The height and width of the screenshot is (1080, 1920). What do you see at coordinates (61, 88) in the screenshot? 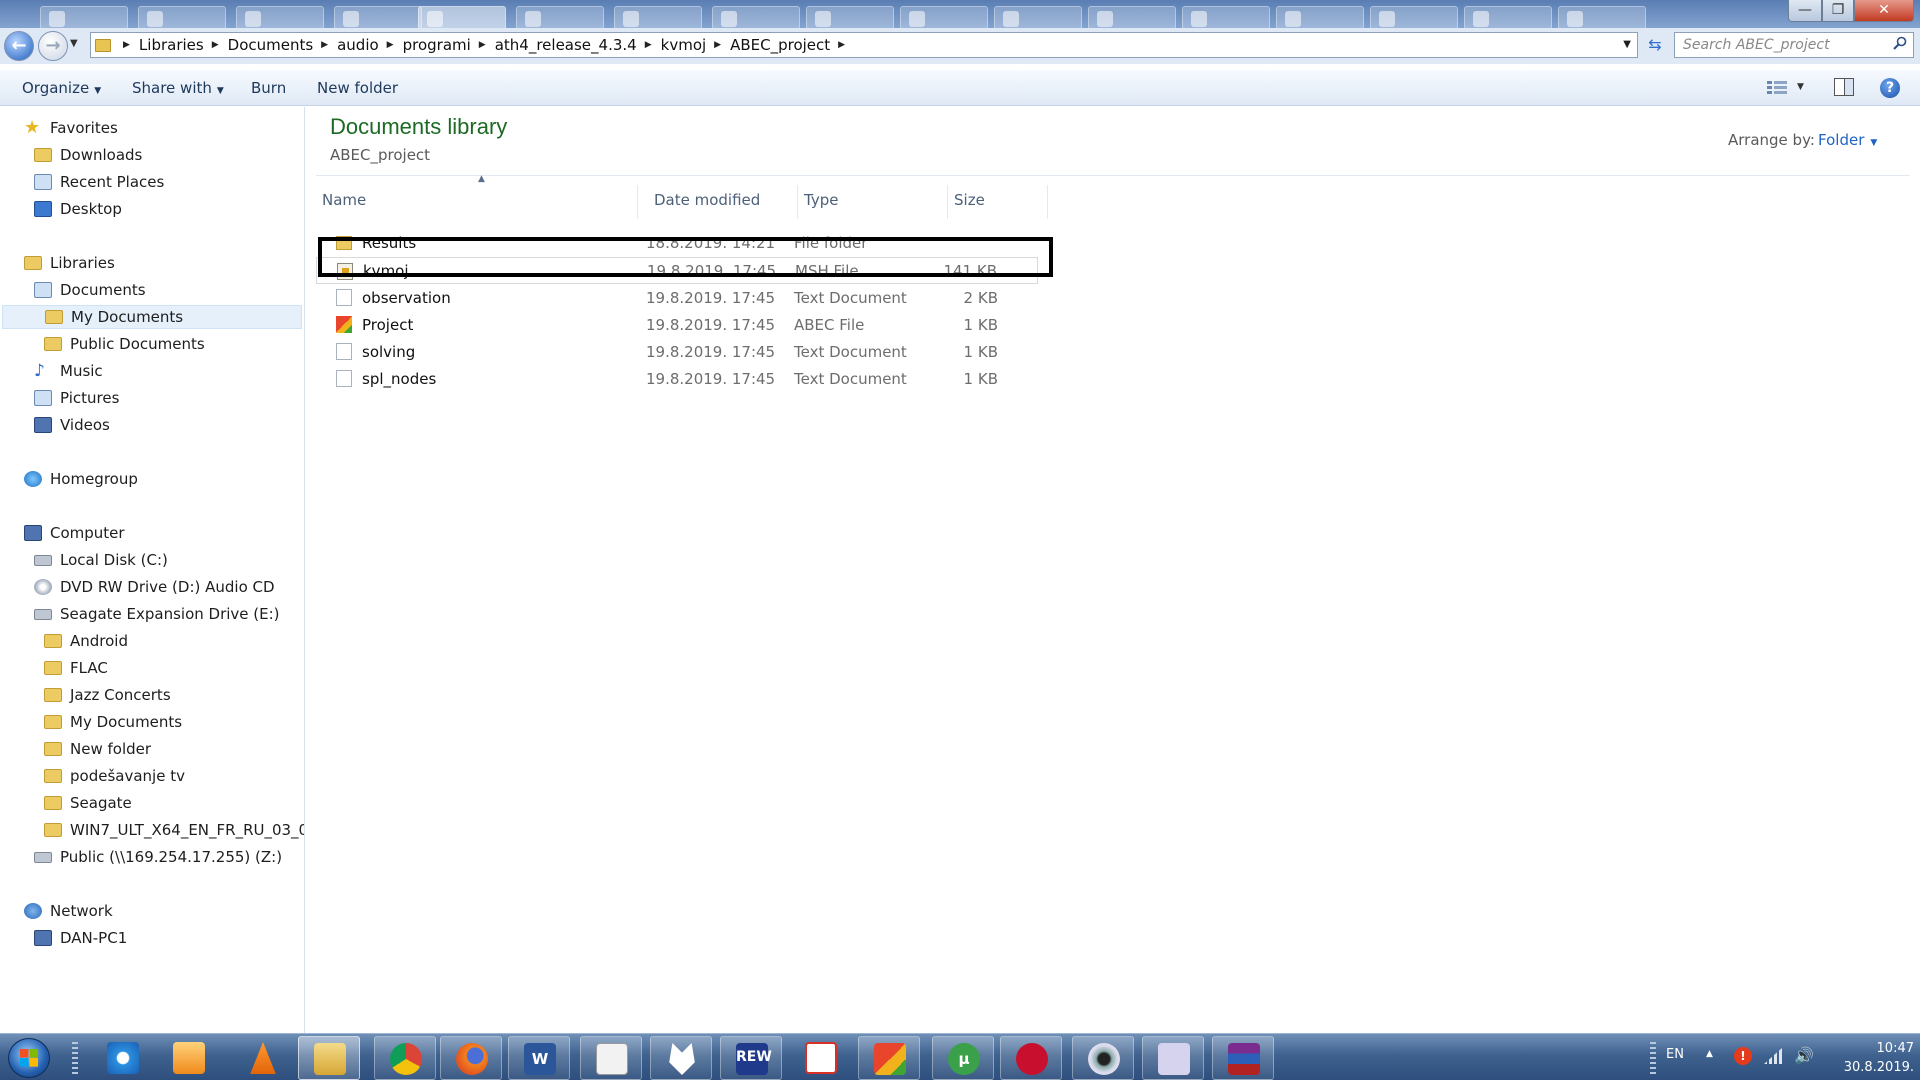
I see `organize-button: Organize ▼` at bounding box center [61, 88].